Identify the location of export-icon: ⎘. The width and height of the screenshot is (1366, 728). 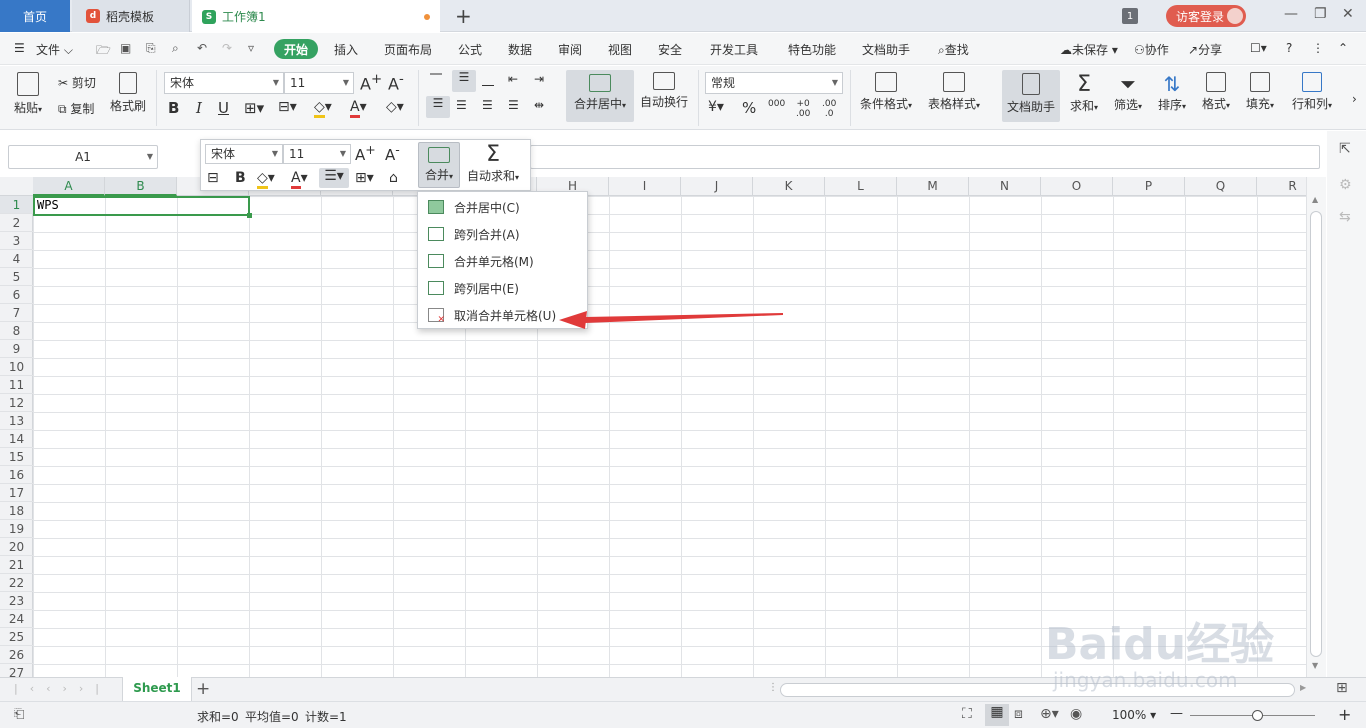
(151, 48).